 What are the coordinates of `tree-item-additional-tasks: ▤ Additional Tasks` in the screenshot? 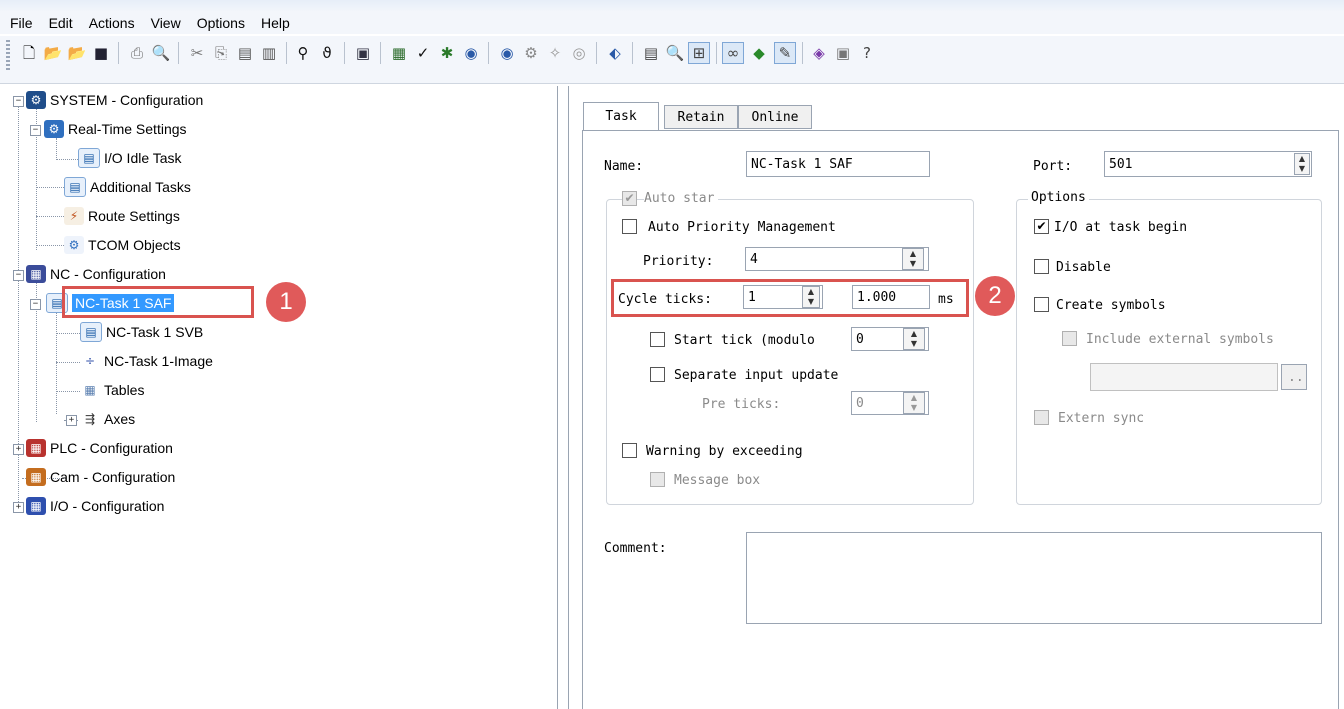 It's located at (127, 187).